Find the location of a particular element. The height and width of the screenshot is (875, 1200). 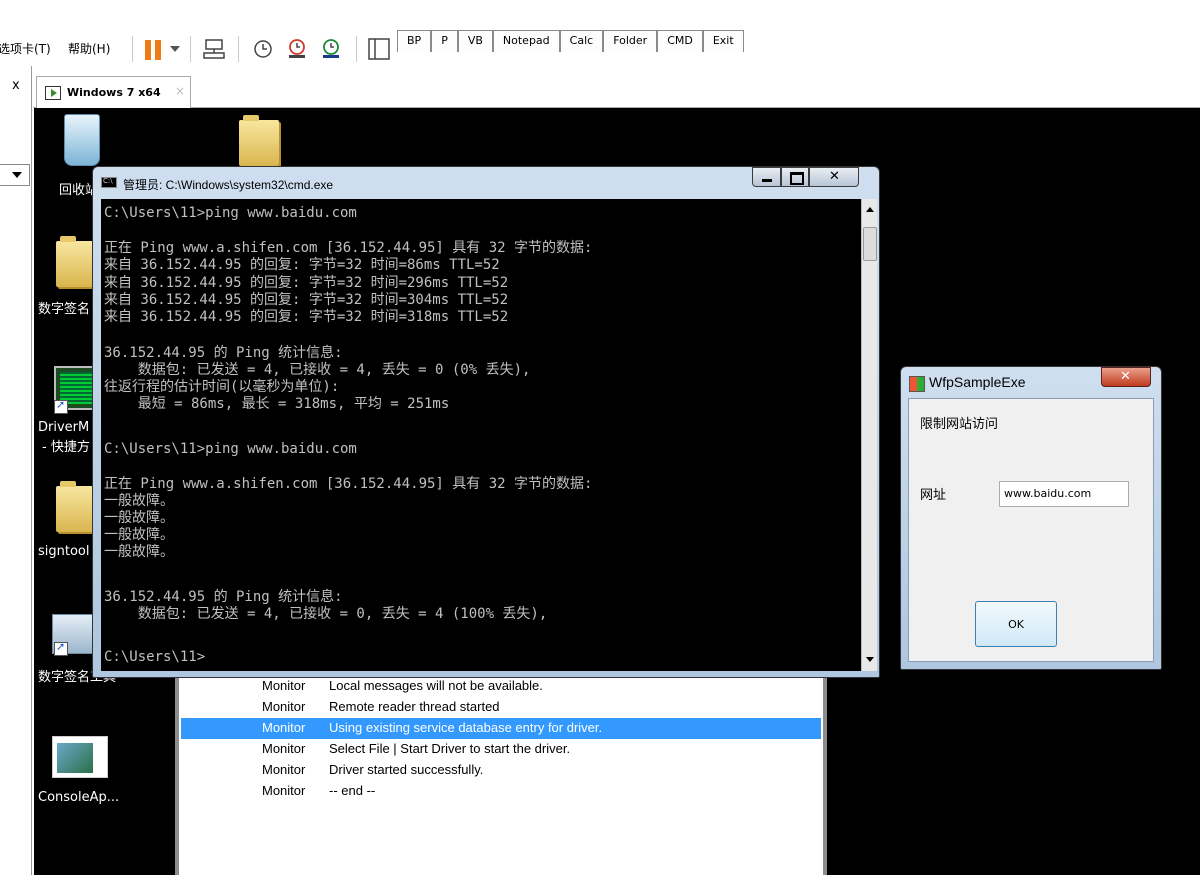

cmd-icon is located at coordinates (109, 182).